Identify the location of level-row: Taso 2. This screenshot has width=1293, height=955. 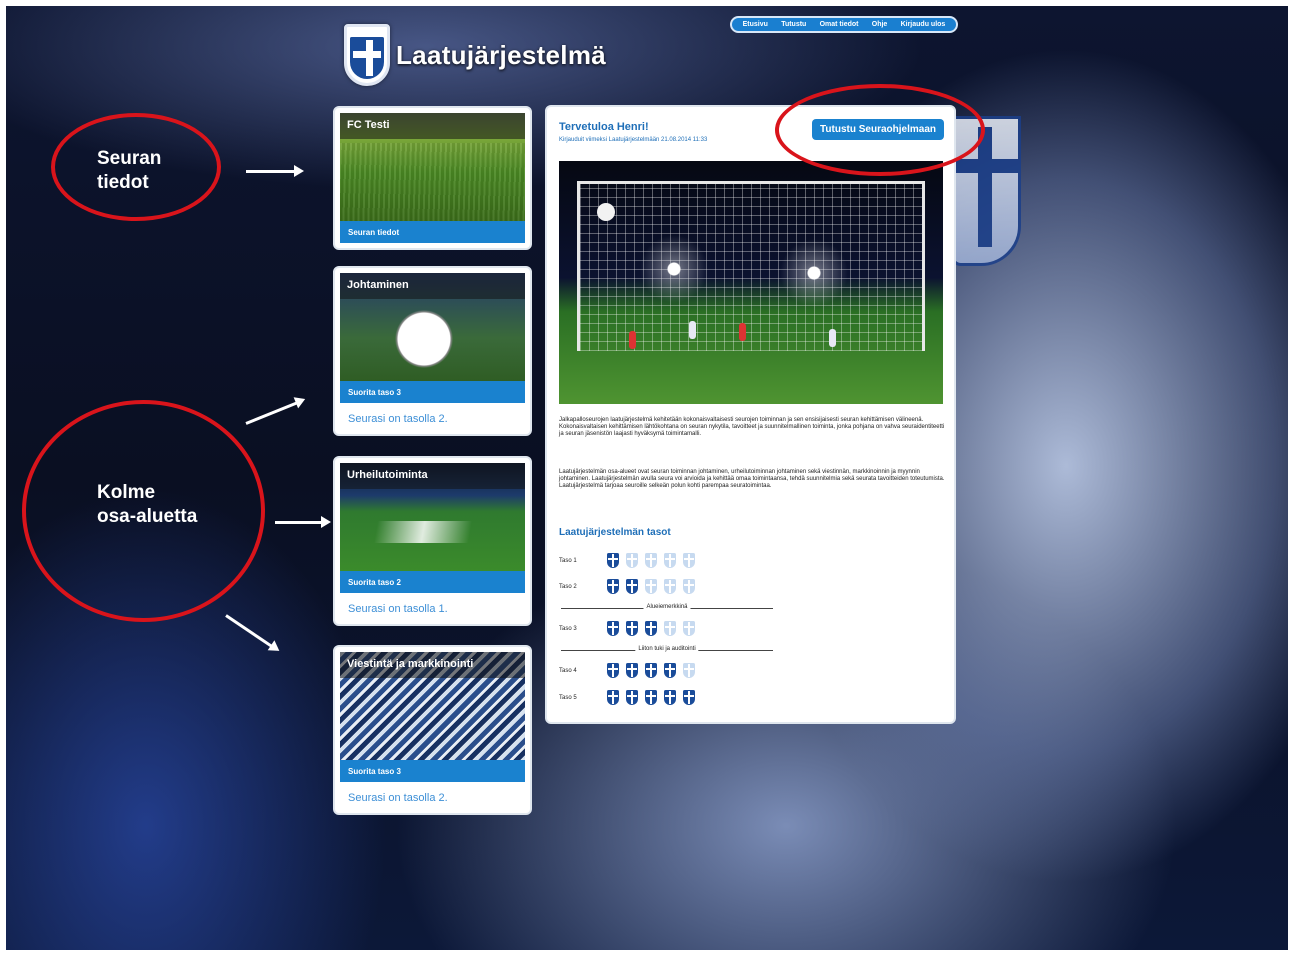
(630, 586).